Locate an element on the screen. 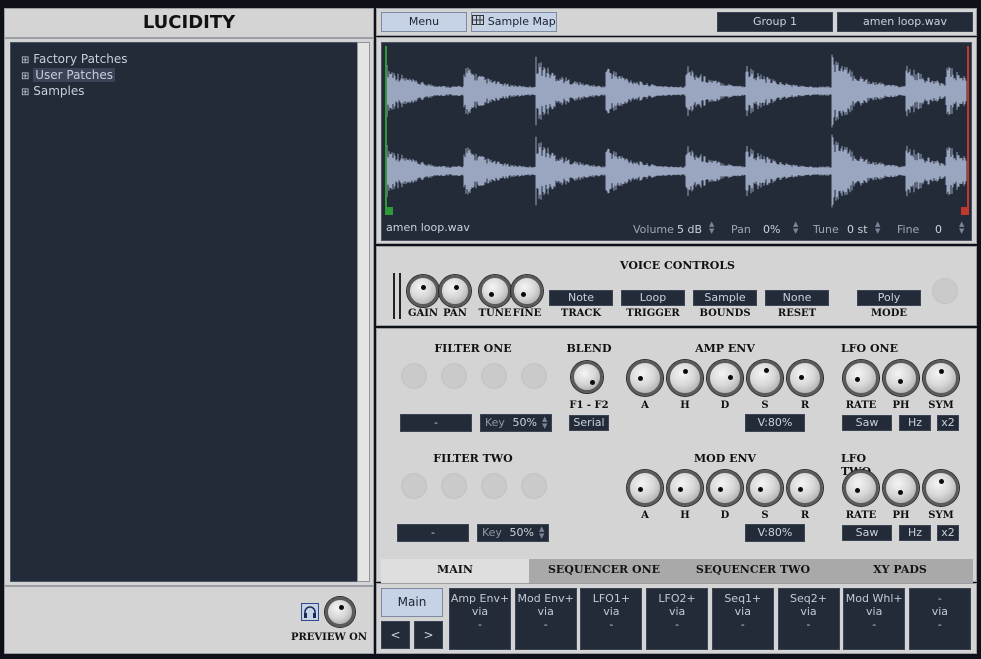 This screenshot has height=659, width=981. mod-slot: - via - is located at coordinates (939, 619).